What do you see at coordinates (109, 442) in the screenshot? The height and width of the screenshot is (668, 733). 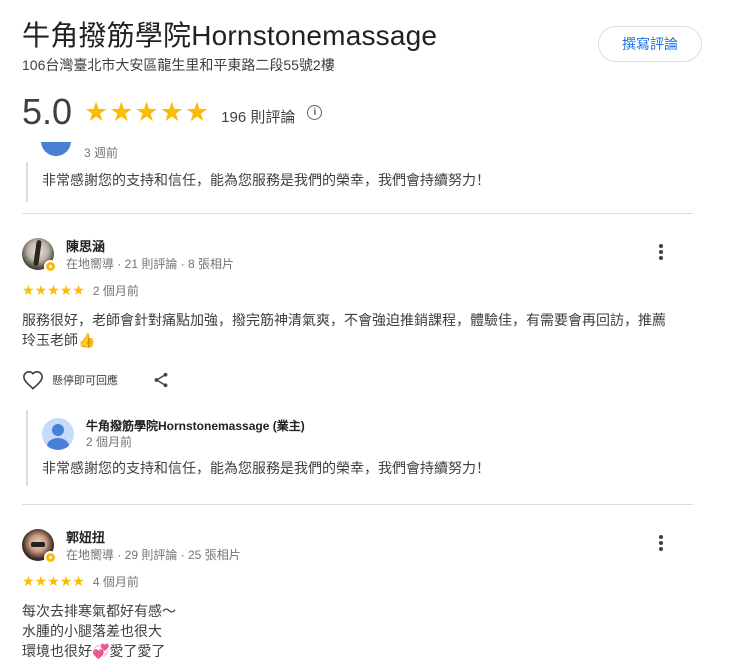 I see `owner-reply-time: 2 個月前` at bounding box center [109, 442].